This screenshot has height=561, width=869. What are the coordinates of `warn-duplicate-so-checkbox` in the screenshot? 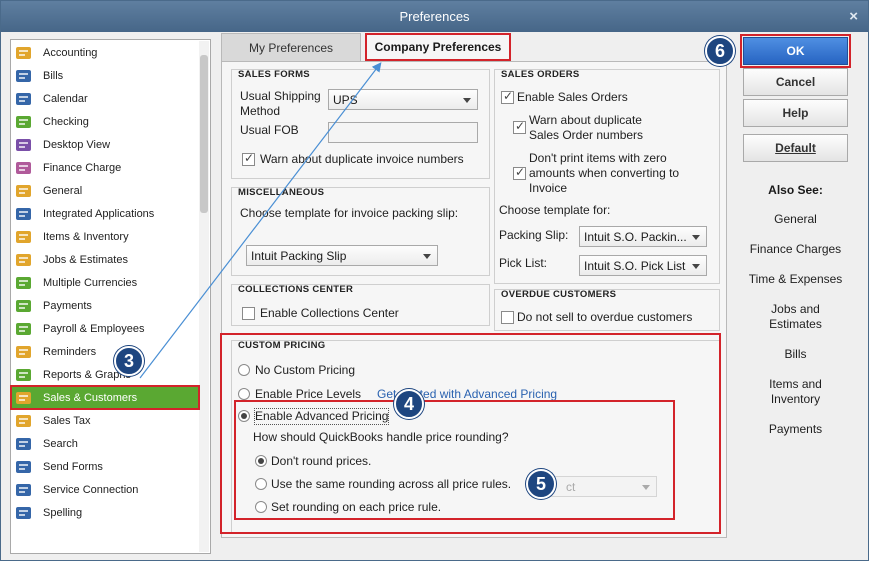 It's located at (519, 126).